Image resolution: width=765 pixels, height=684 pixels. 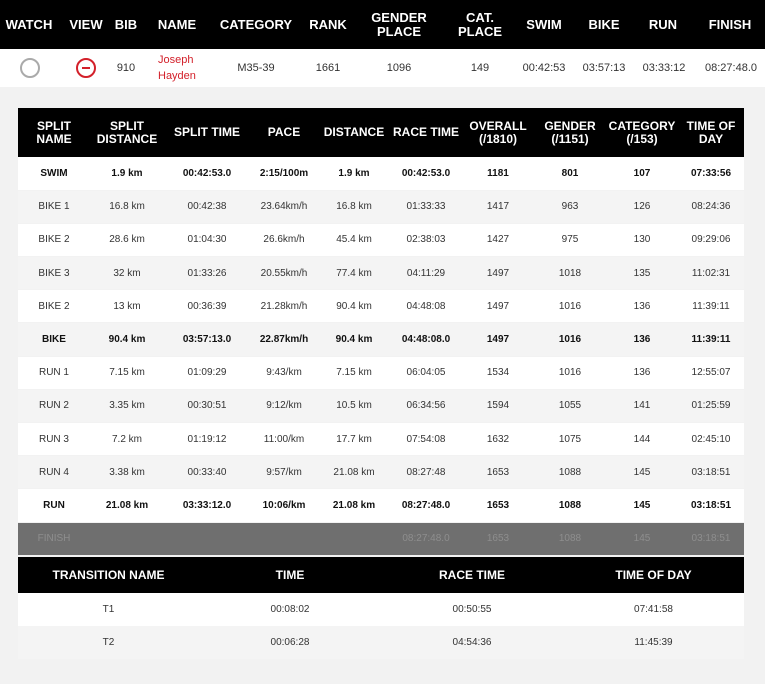 What do you see at coordinates (108, 609) in the screenshot?
I see `transition-row-cell: T1` at bounding box center [108, 609].